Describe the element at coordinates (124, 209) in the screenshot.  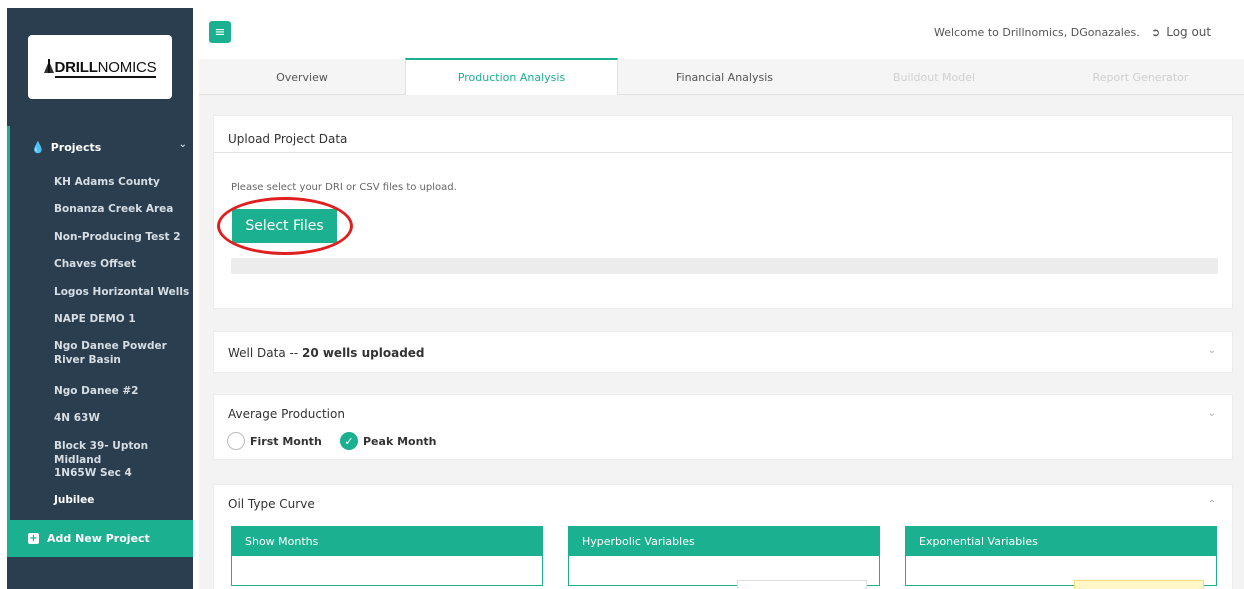
I see `sidebar-item-project: Bonanza Creek Area` at that location.